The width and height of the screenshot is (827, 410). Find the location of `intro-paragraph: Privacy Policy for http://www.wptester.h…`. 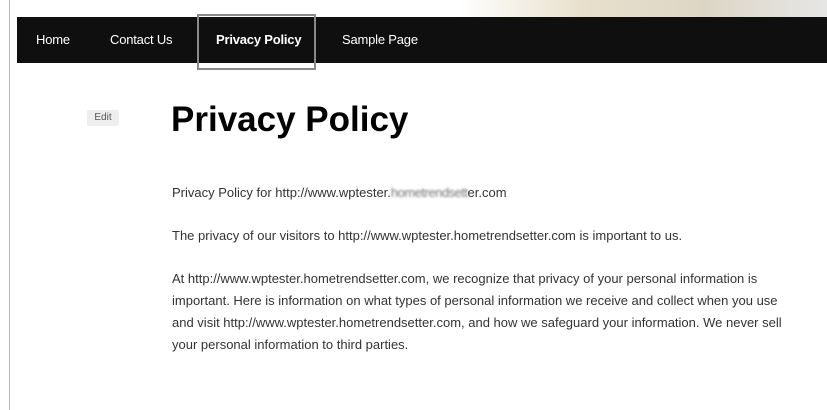

intro-paragraph: Privacy Policy for http://www.wptester.h… is located at coordinates (479, 193).